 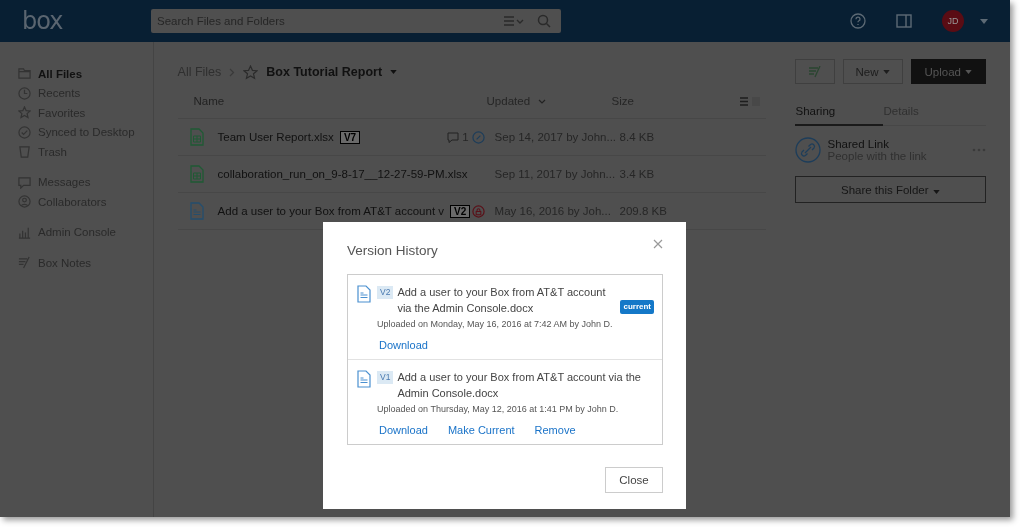 What do you see at coordinates (385, 292) in the screenshot?
I see `version-badge: V2` at bounding box center [385, 292].